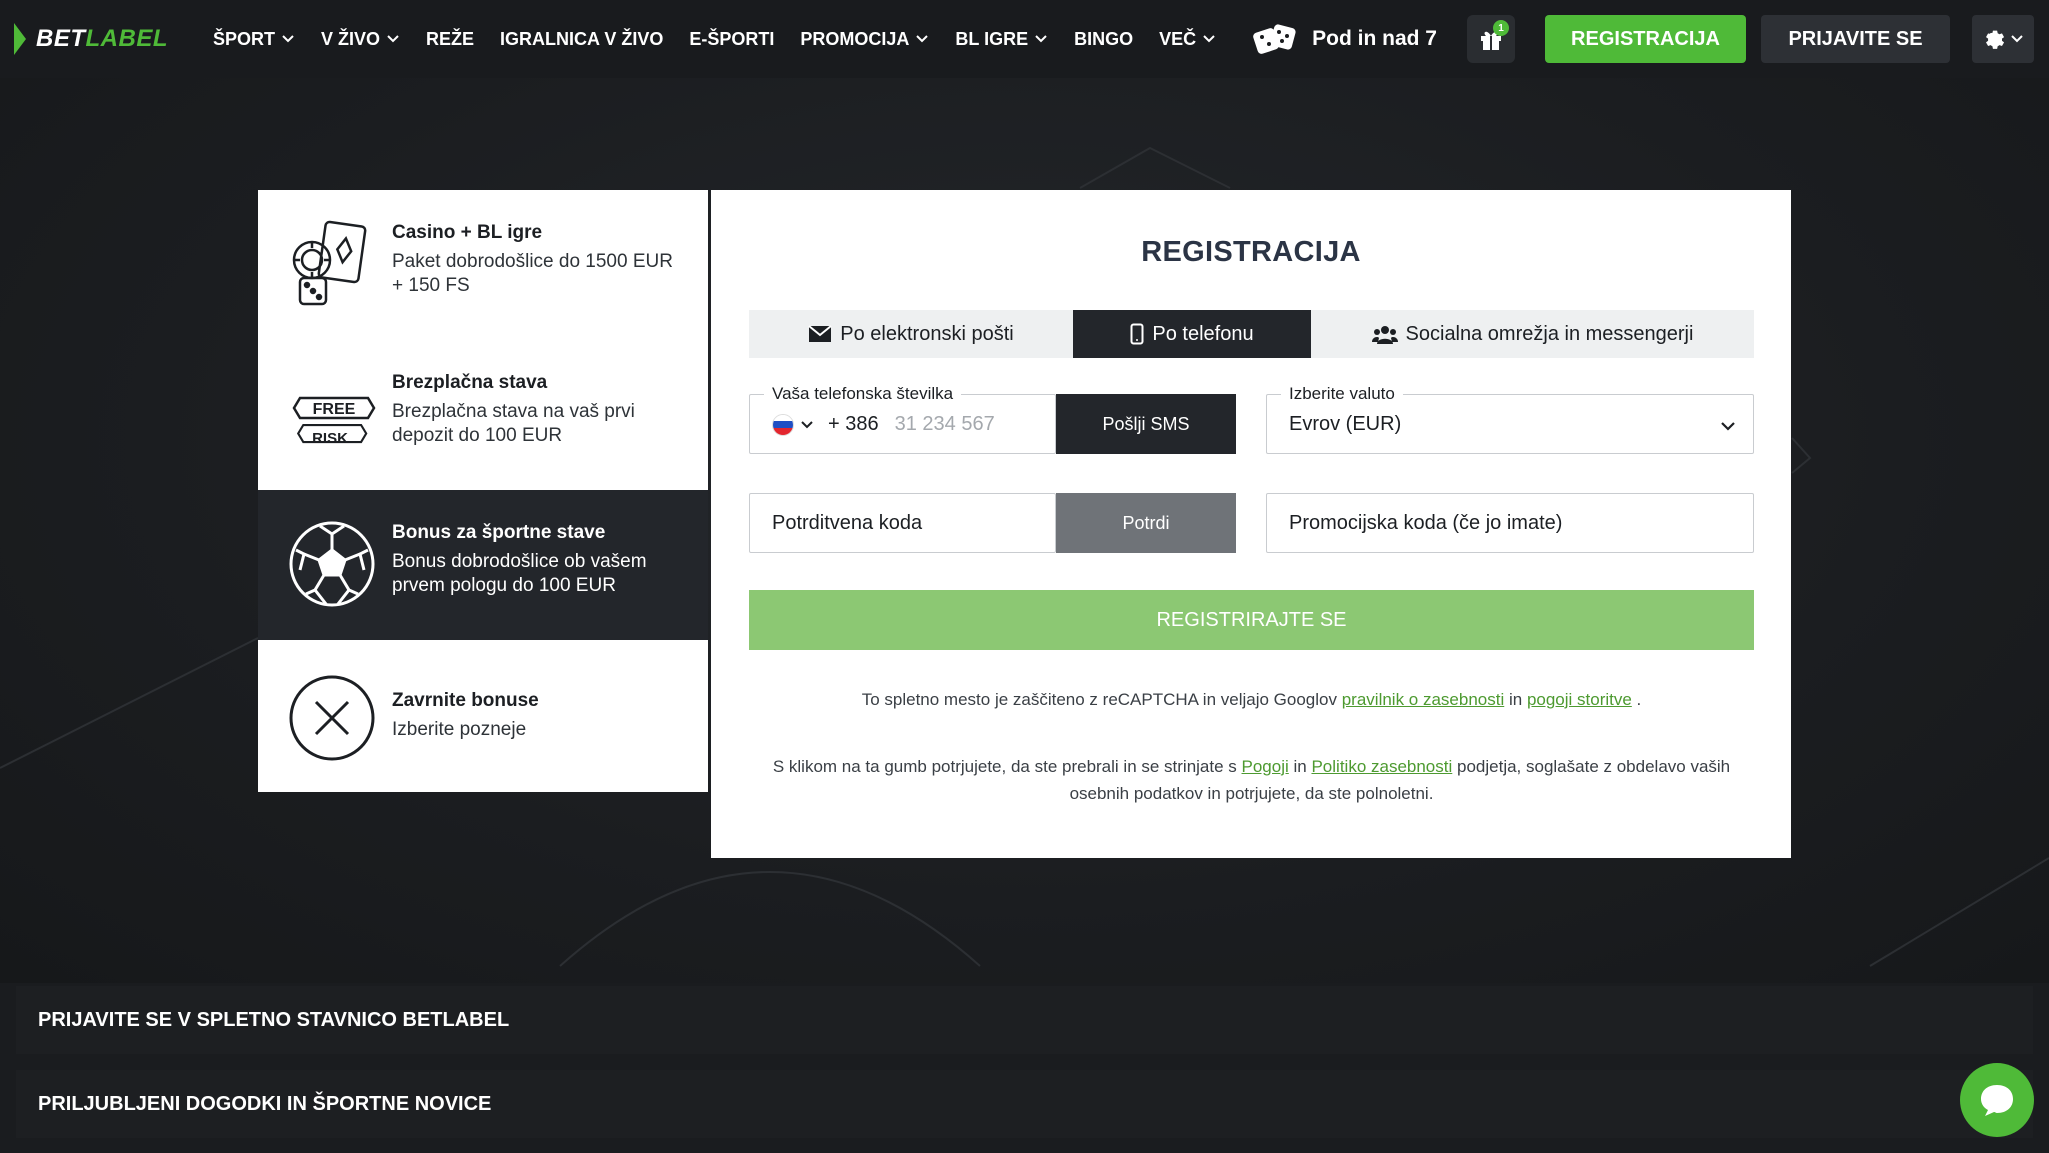 The image size is (2049, 1153). Describe the element at coordinates (332, 718) in the screenshot. I see `close-circle-icon` at that location.